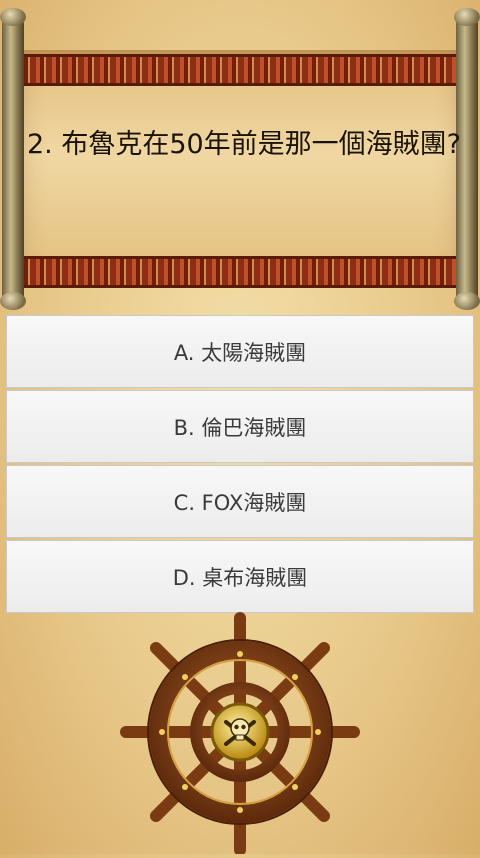 This screenshot has height=858, width=480. Describe the element at coordinates (244, 144) in the screenshot. I see `question-text: 2. 布魯克在50年前是那一個海賊團?` at that location.